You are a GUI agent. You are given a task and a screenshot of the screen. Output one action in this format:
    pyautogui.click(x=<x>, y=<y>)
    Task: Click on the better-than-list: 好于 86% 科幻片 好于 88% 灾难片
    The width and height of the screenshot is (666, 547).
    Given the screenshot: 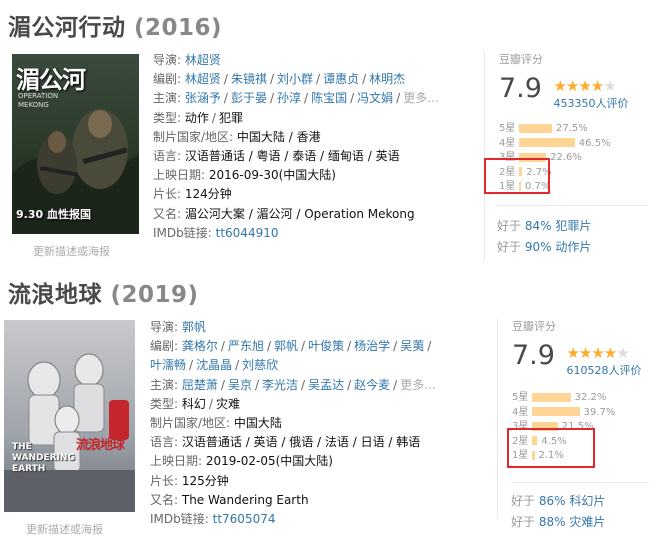 What is the action you would take?
    pyautogui.click(x=558, y=512)
    